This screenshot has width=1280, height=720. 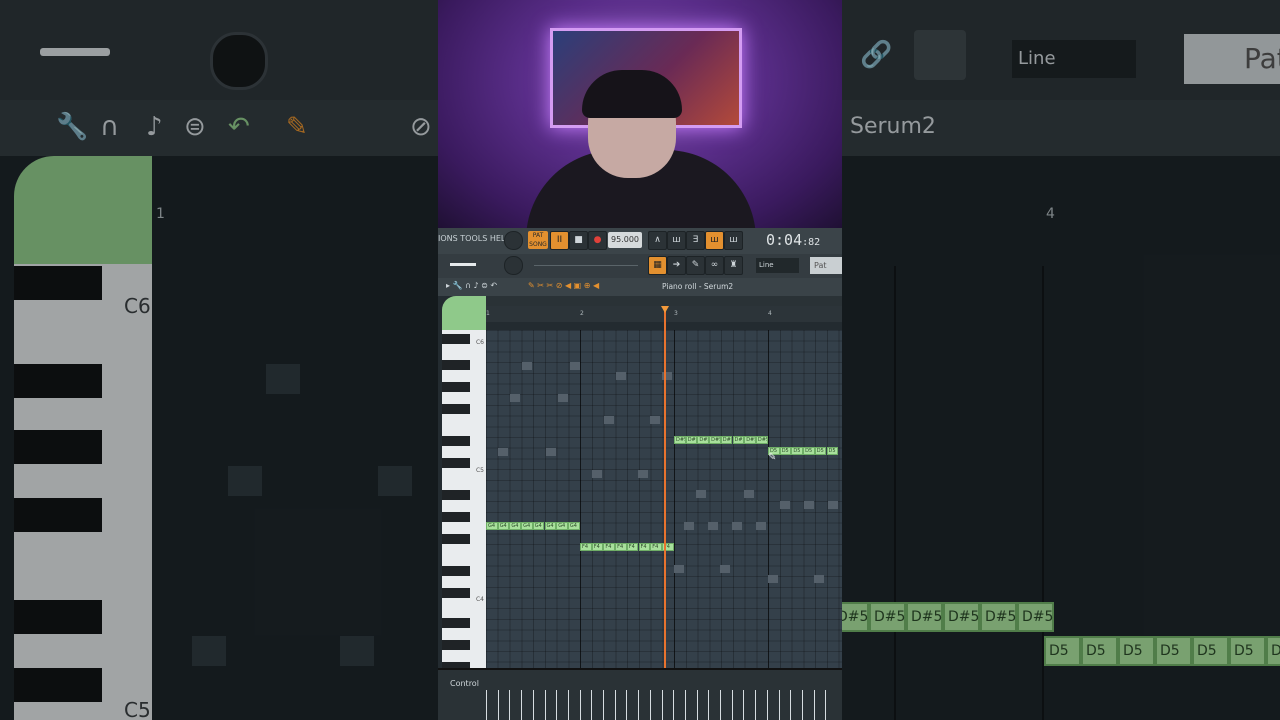 I want to click on scroll-bar, so click(x=664, y=301).